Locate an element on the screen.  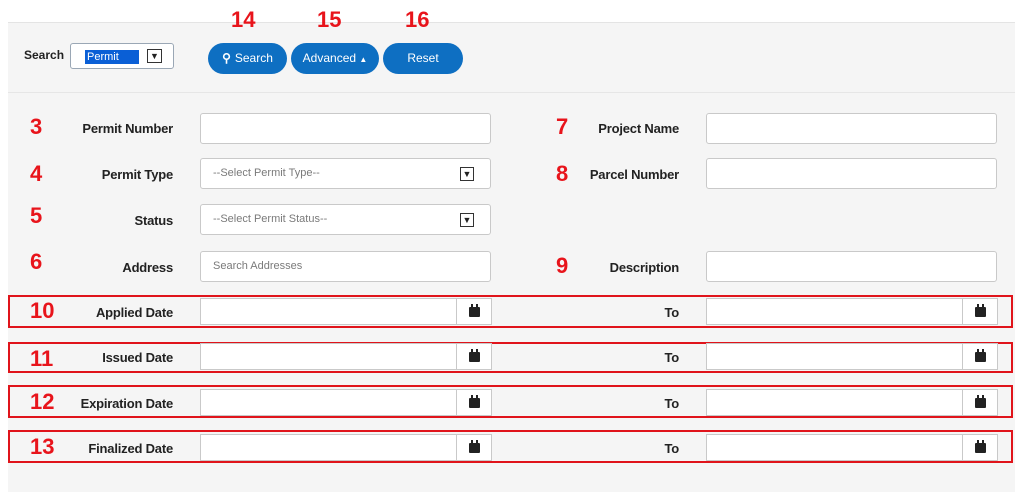
issued-date-from-calendar-button is located at coordinates (474, 356).